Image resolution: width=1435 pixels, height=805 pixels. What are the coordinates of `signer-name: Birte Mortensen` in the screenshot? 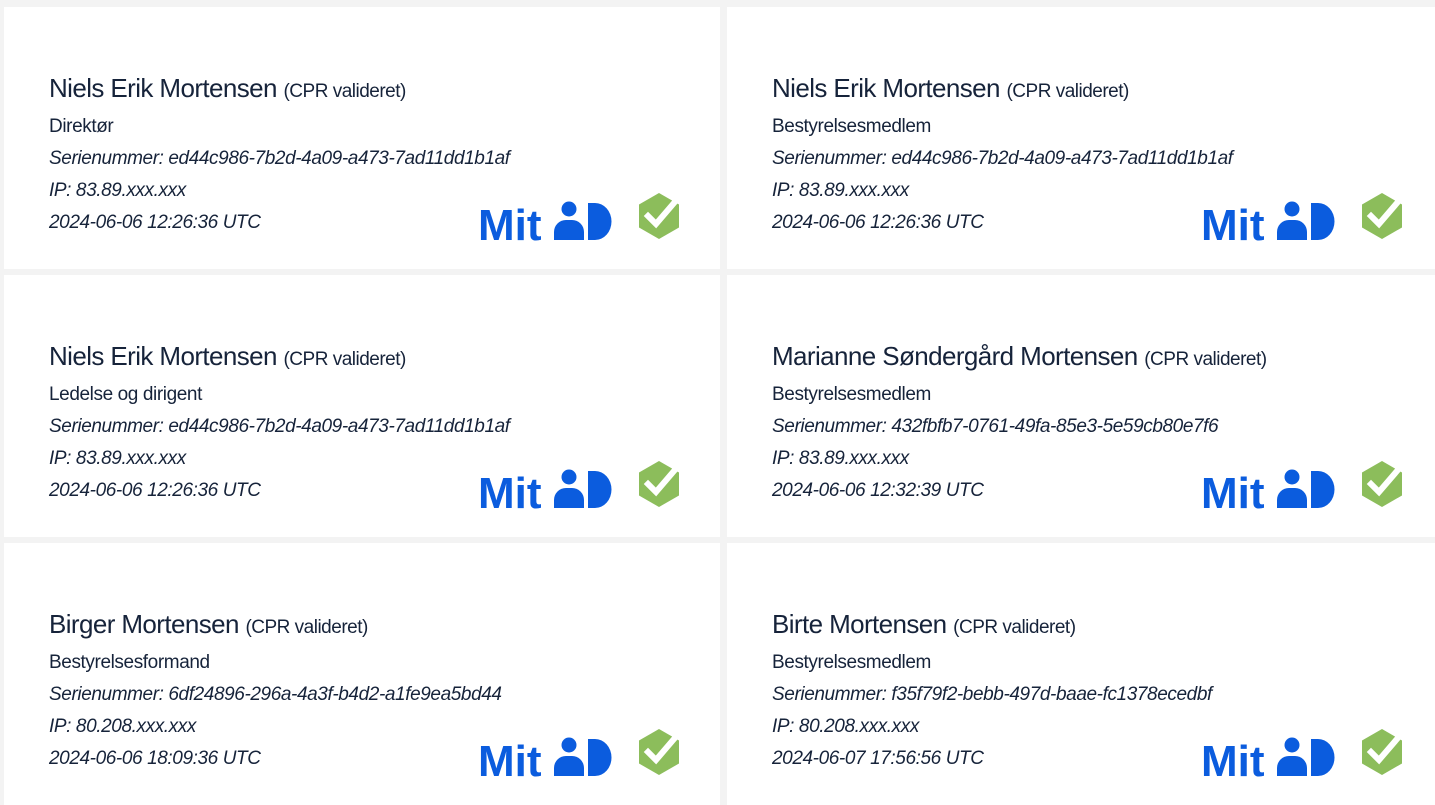 It's located at (859, 624).